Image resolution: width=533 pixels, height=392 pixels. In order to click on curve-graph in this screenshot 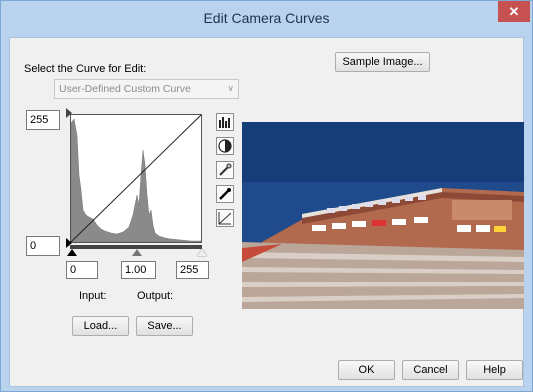, I will do `click(136, 178)`.